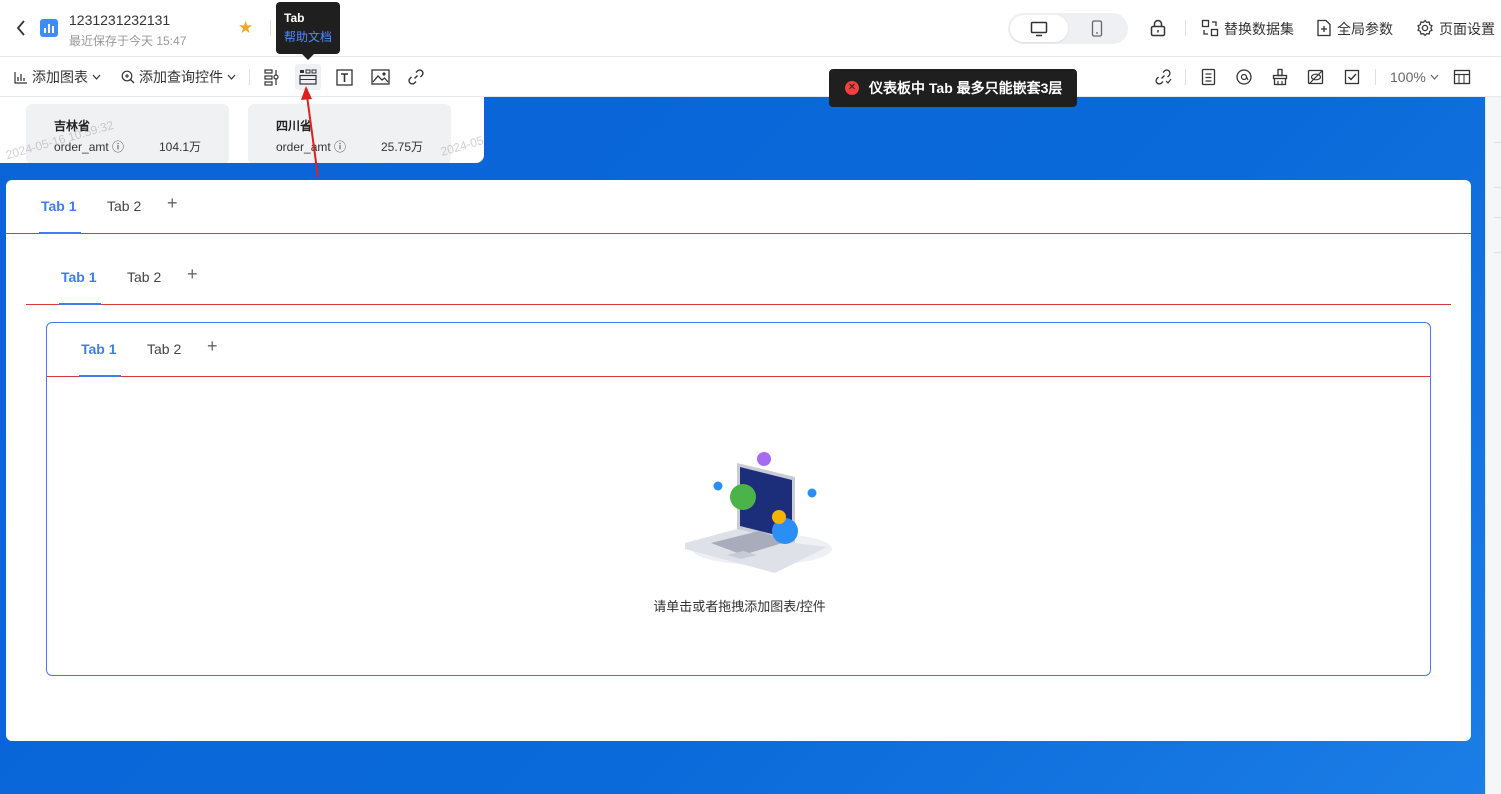  Describe the element at coordinates (1408, 77) in the screenshot. I see `zoom-value: 100%` at that location.